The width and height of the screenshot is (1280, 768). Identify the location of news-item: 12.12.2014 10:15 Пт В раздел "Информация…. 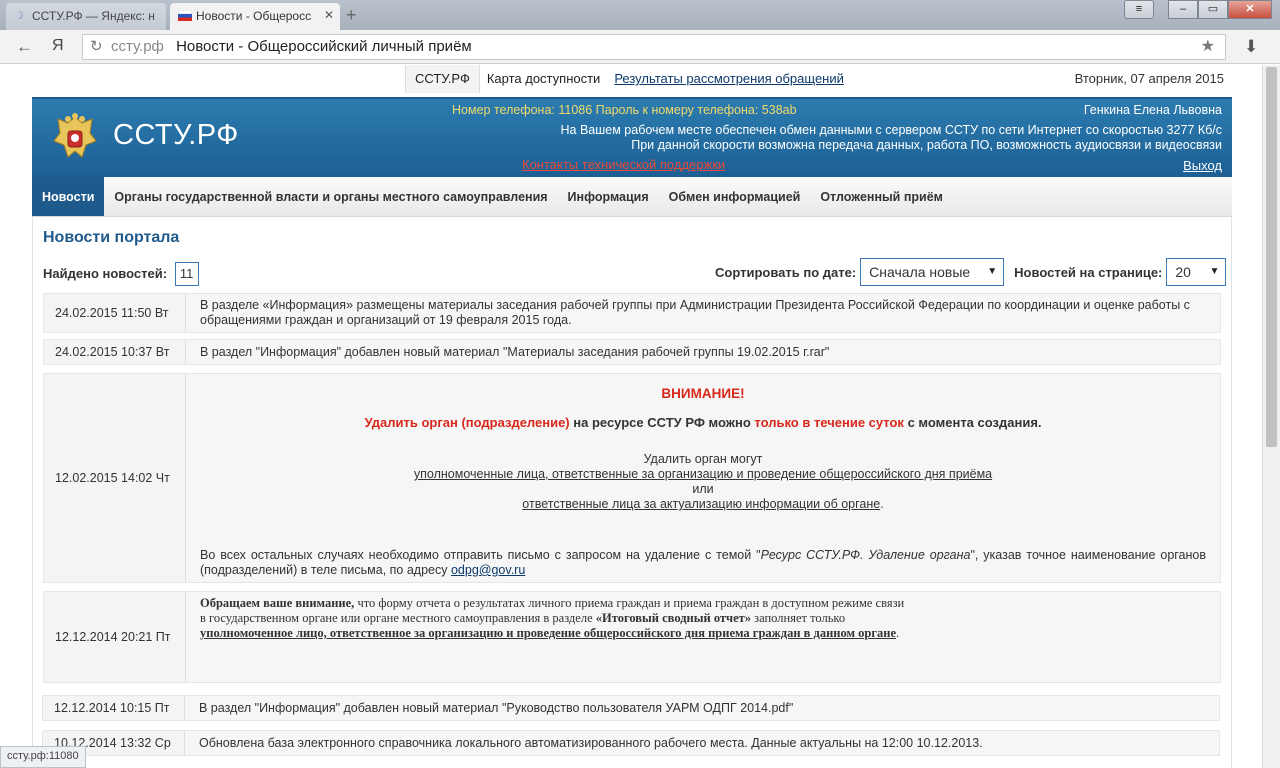
(631, 708).